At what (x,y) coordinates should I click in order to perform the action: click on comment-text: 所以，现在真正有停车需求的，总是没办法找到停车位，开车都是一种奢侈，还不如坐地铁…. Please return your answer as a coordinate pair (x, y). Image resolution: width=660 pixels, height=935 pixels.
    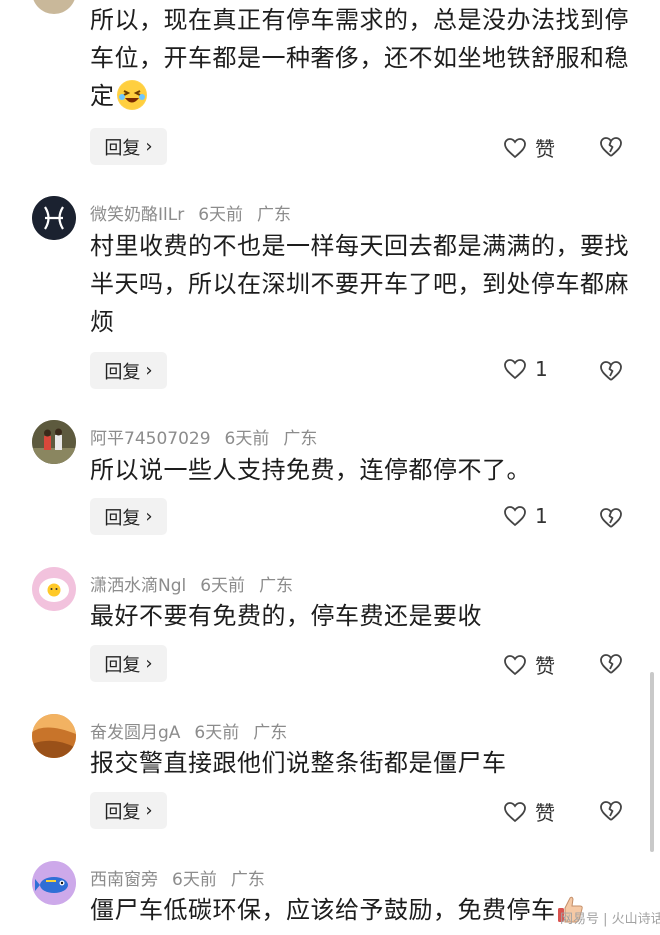
    Looking at the image, I should click on (359, 58).